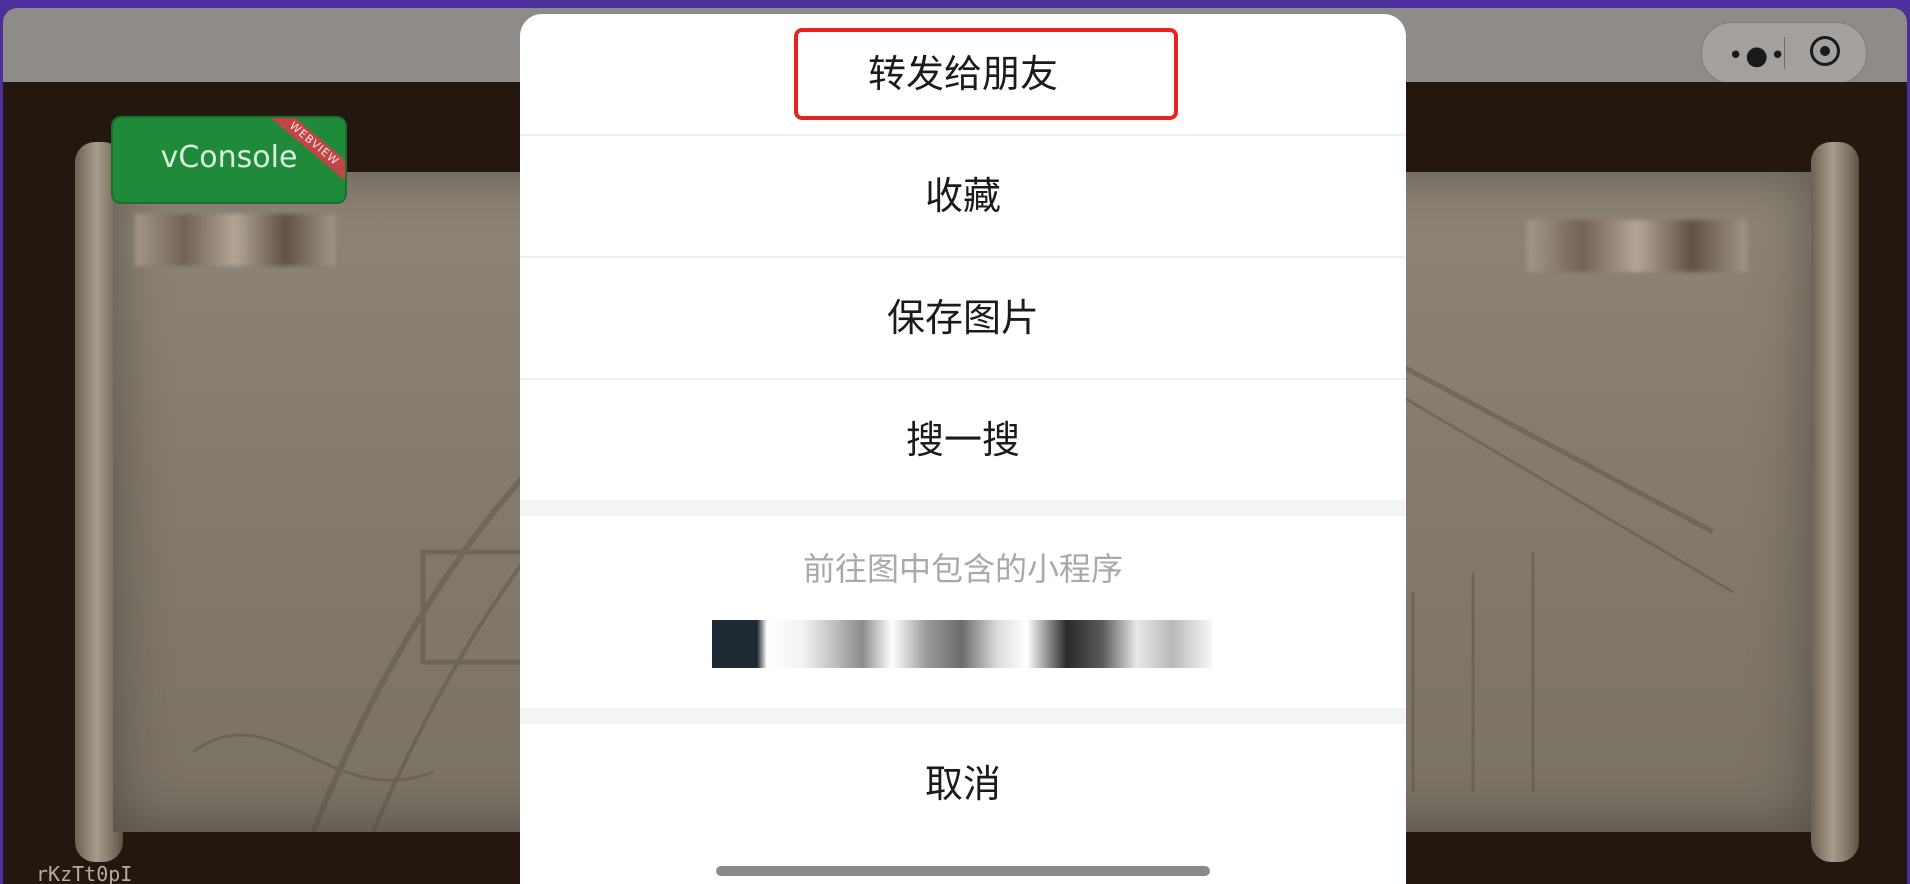 Image resolution: width=1910 pixels, height=884 pixels. I want to click on save-image-label: 保存图片, so click(962, 318).